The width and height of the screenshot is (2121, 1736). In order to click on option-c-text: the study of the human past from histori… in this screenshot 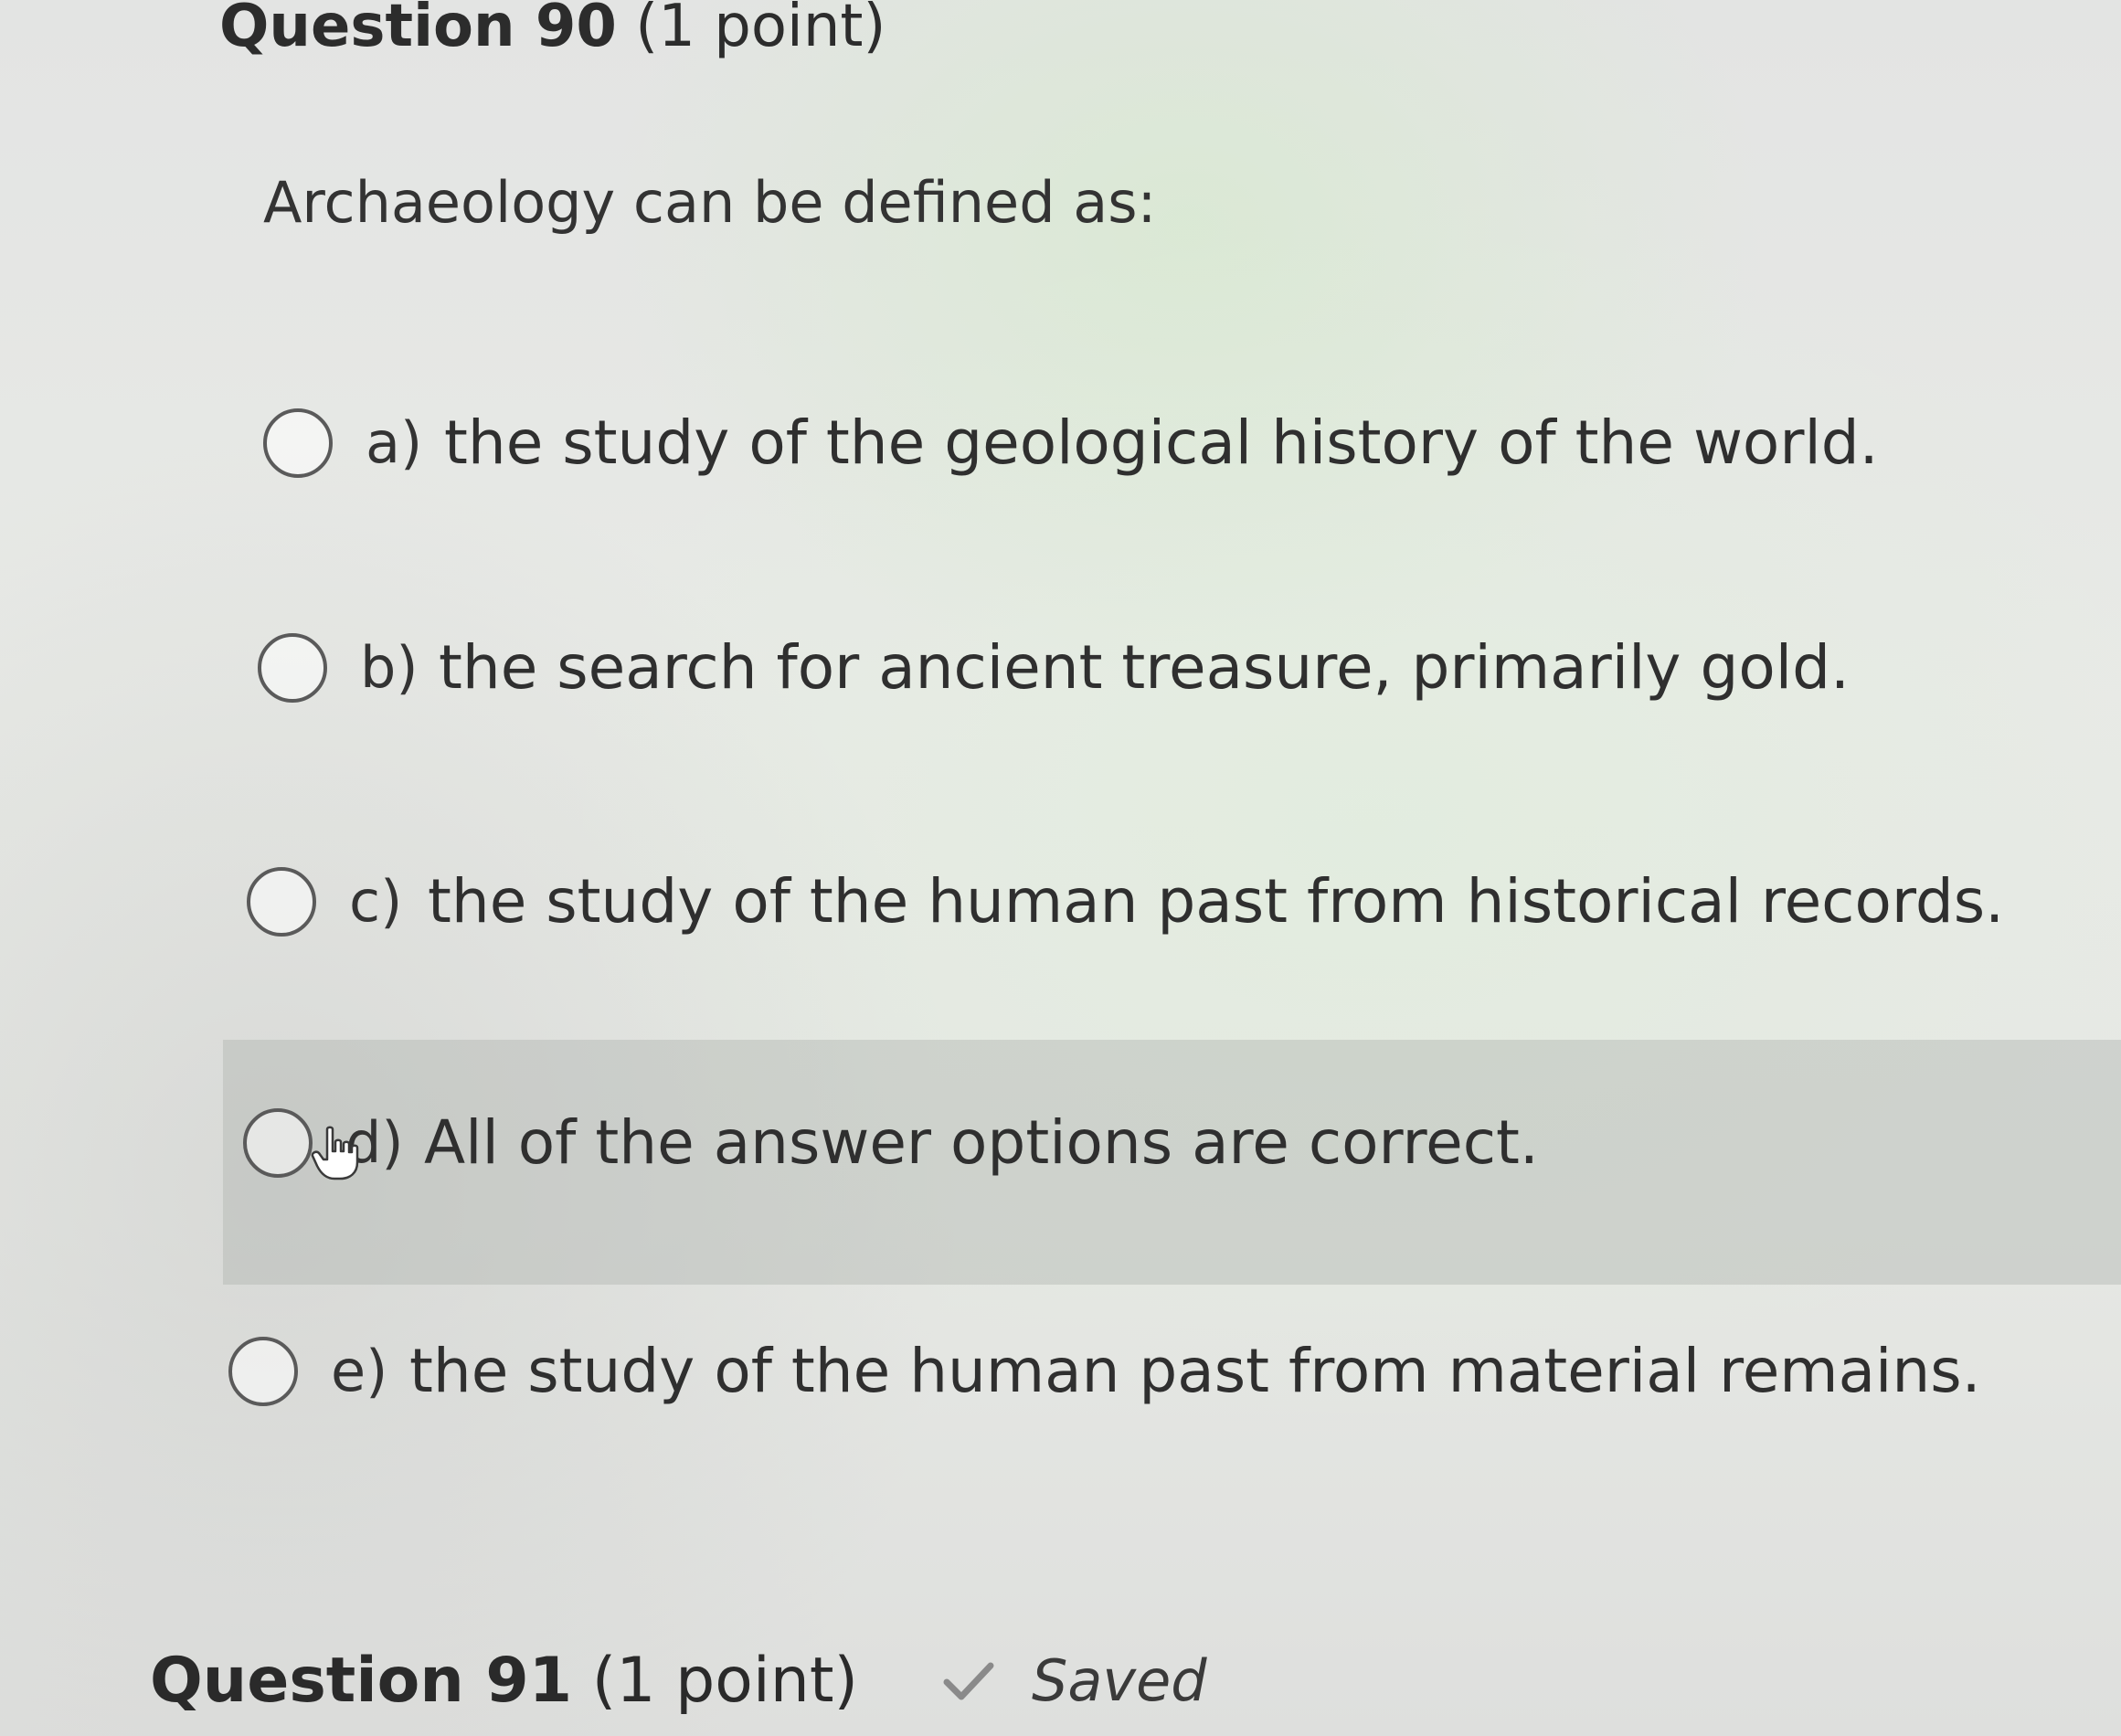, I will do `click(1217, 901)`.